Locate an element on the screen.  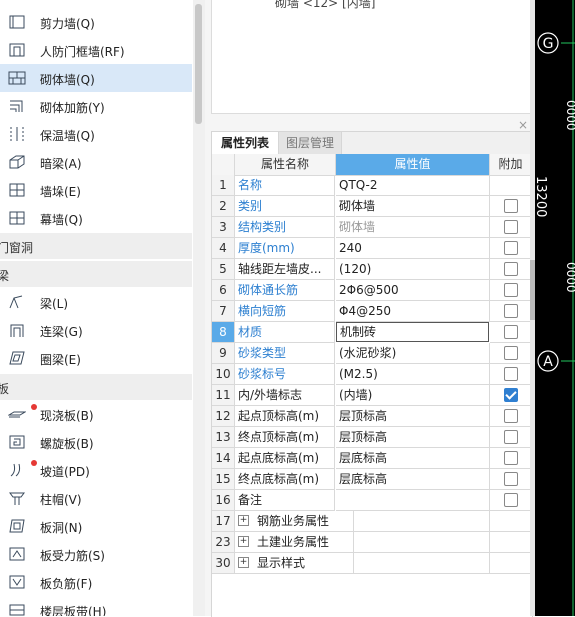
tree-item-label: 剪力墙(Q) is located at coordinates (67, 24).